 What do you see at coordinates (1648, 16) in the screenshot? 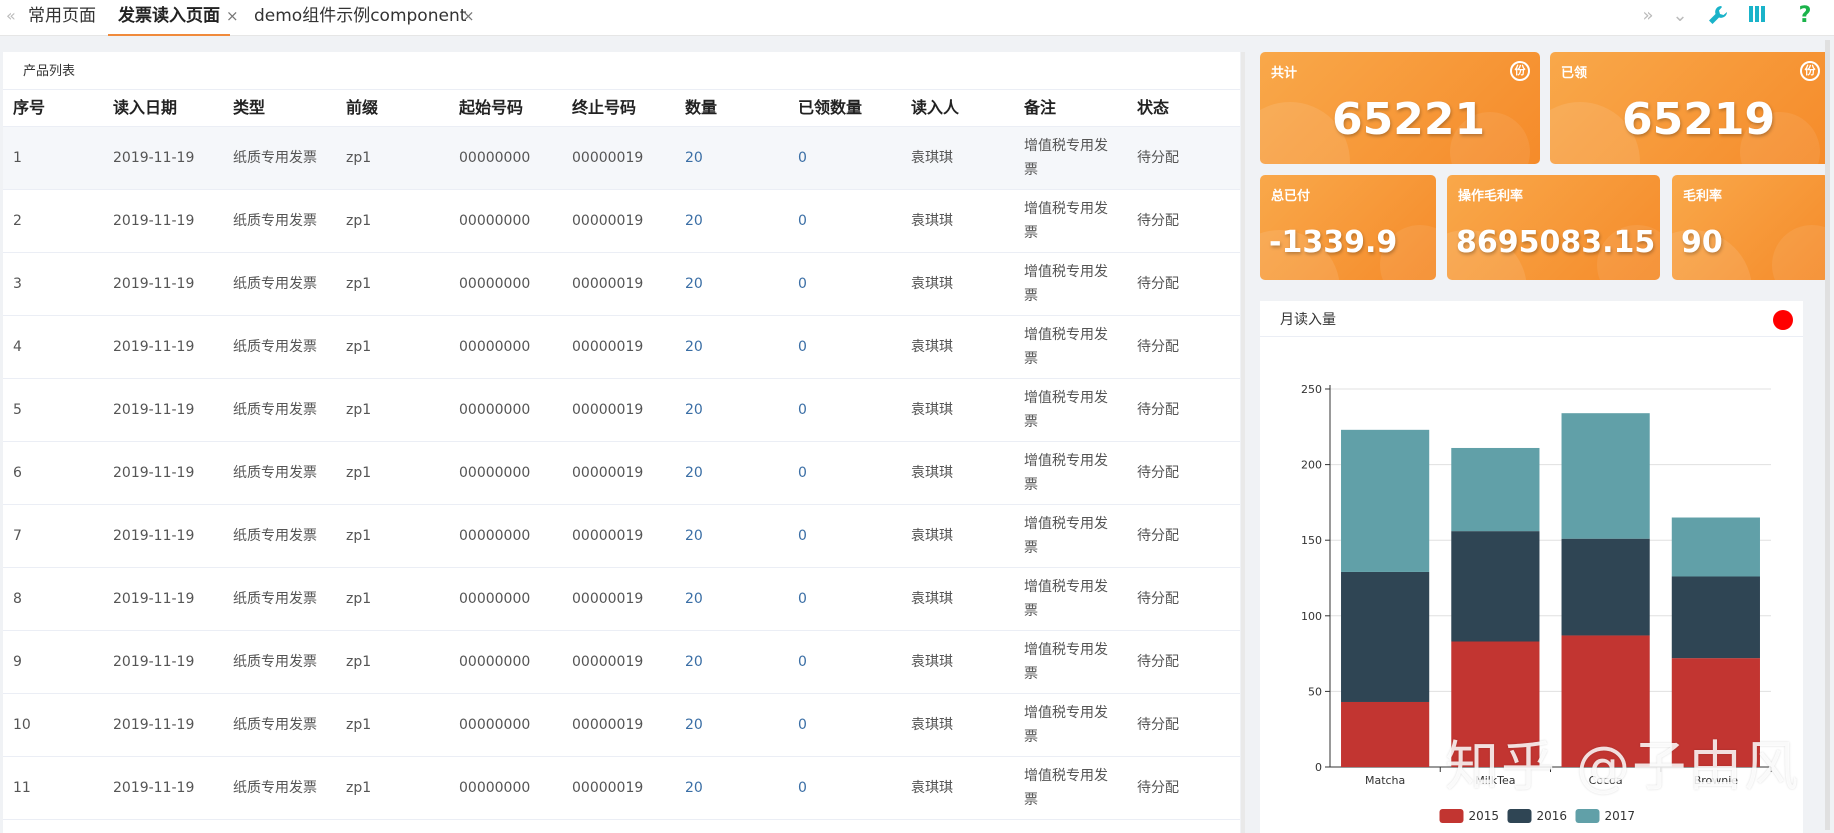
I see `double-chevron-right-icon: »` at bounding box center [1648, 16].